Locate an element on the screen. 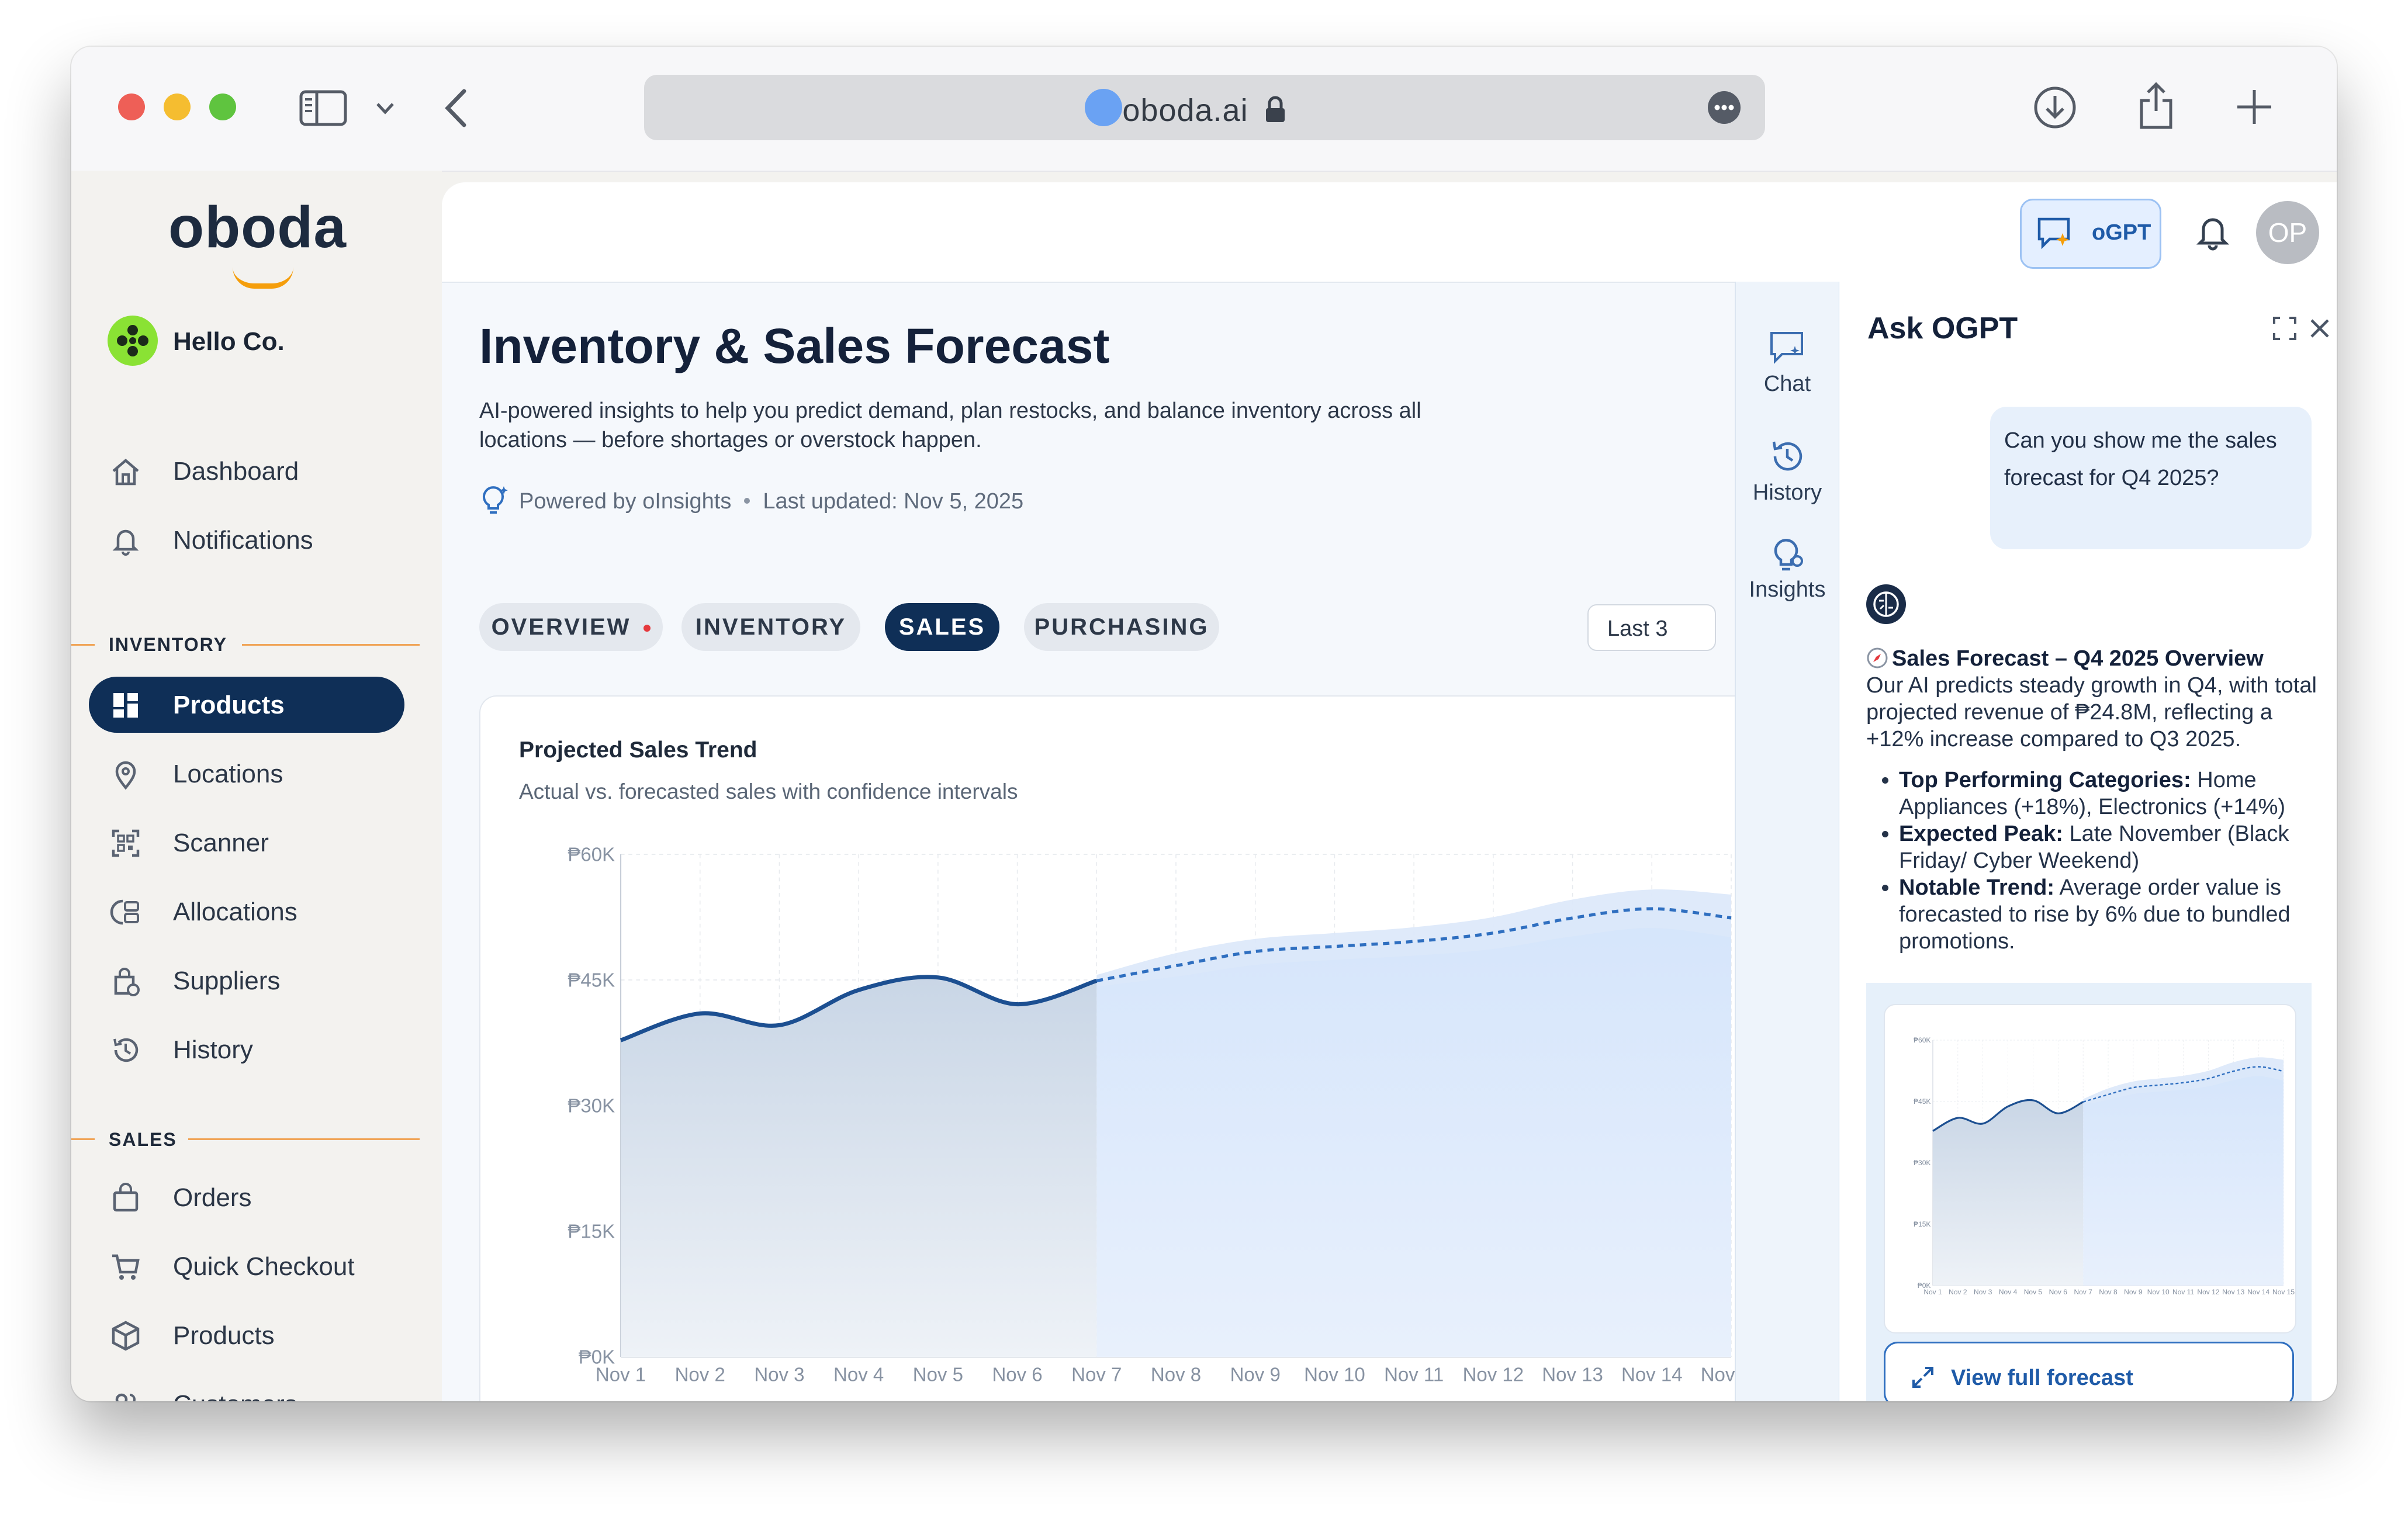 Image resolution: width=2408 pixels, height=1531 pixels. rail-history: History is located at coordinates (1788, 471).